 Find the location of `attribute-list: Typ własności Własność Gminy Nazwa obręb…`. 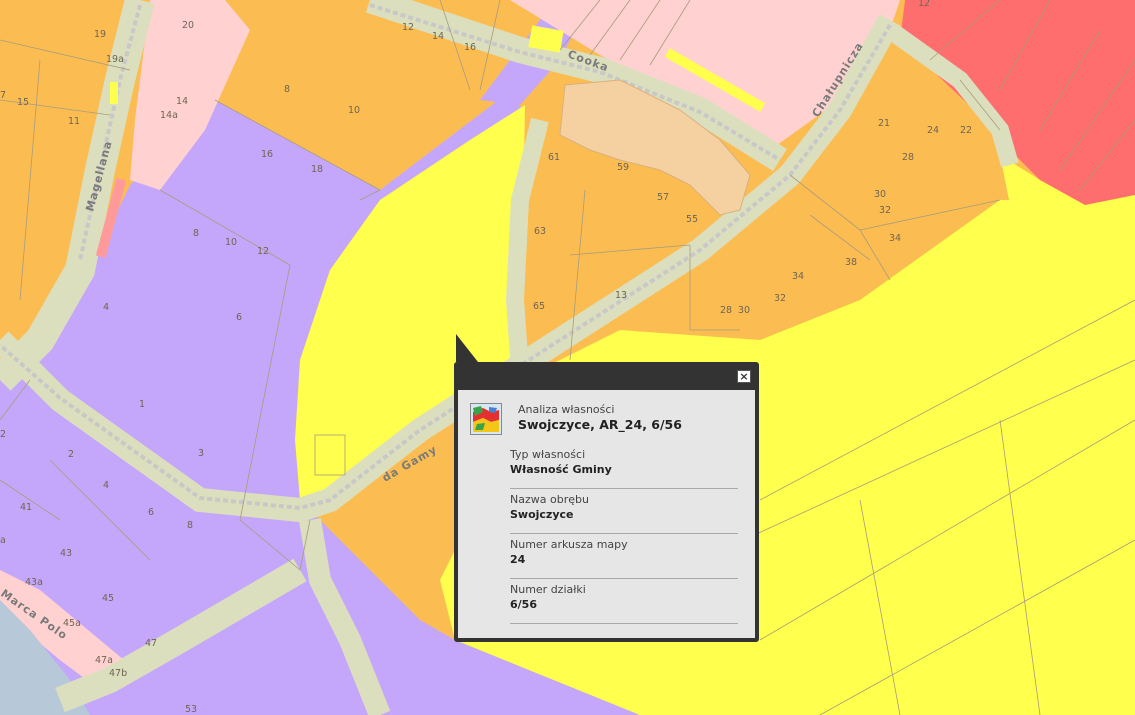

attribute-list: Typ własności Własność Gminy Nazwa obręb… is located at coordinates (624, 534).